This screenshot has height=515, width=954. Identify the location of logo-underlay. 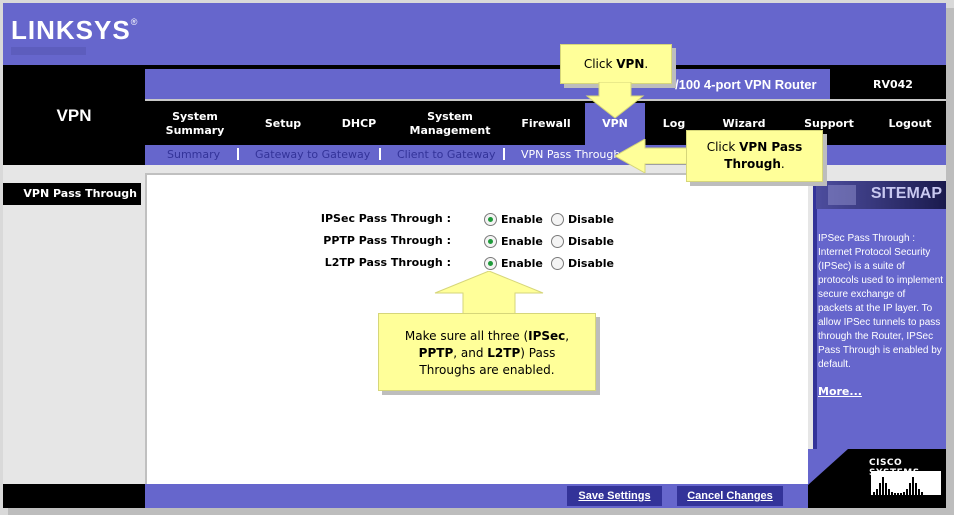
(48, 51).